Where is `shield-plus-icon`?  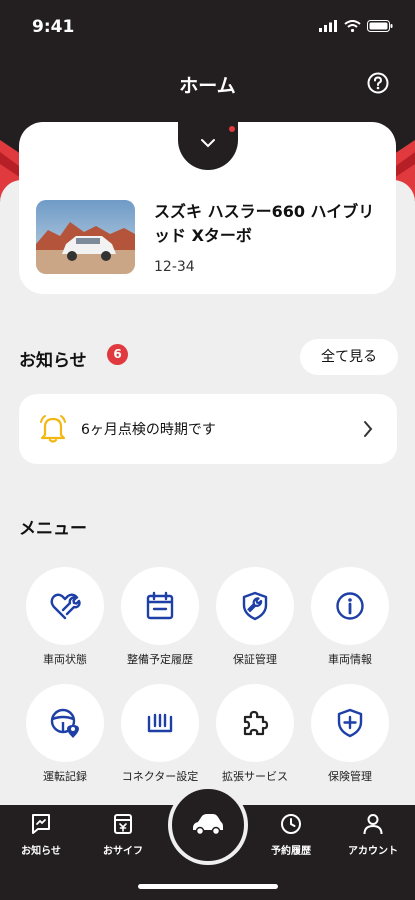
shield-plus-icon is located at coordinates (350, 723).